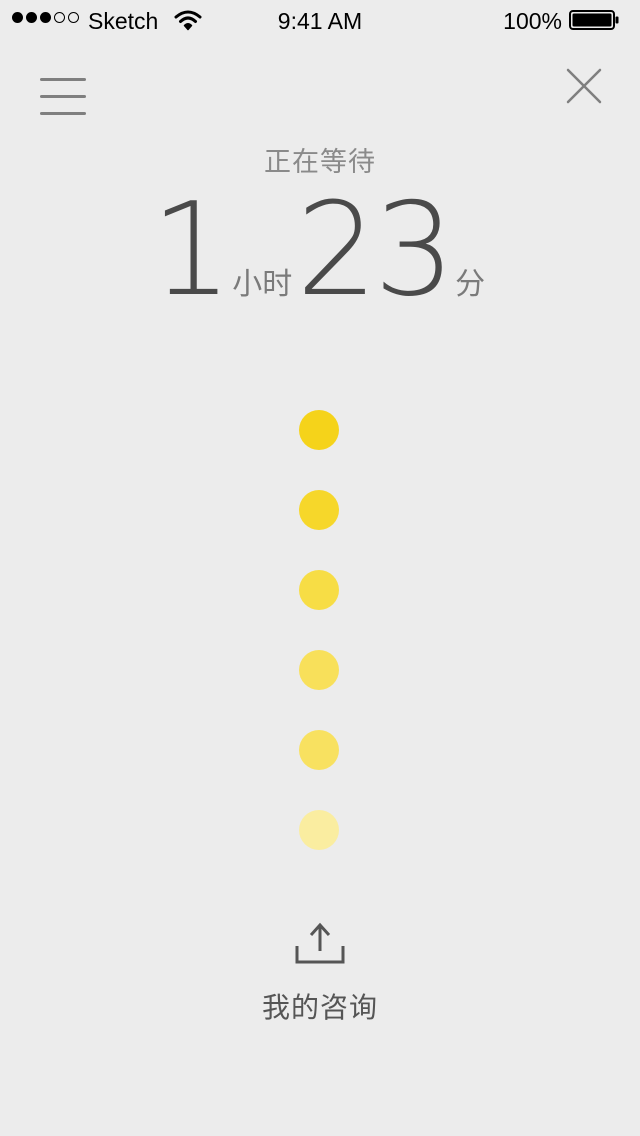  Describe the element at coordinates (320, 162) in the screenshot. I see `waiting-label: 正在等待` at that location.